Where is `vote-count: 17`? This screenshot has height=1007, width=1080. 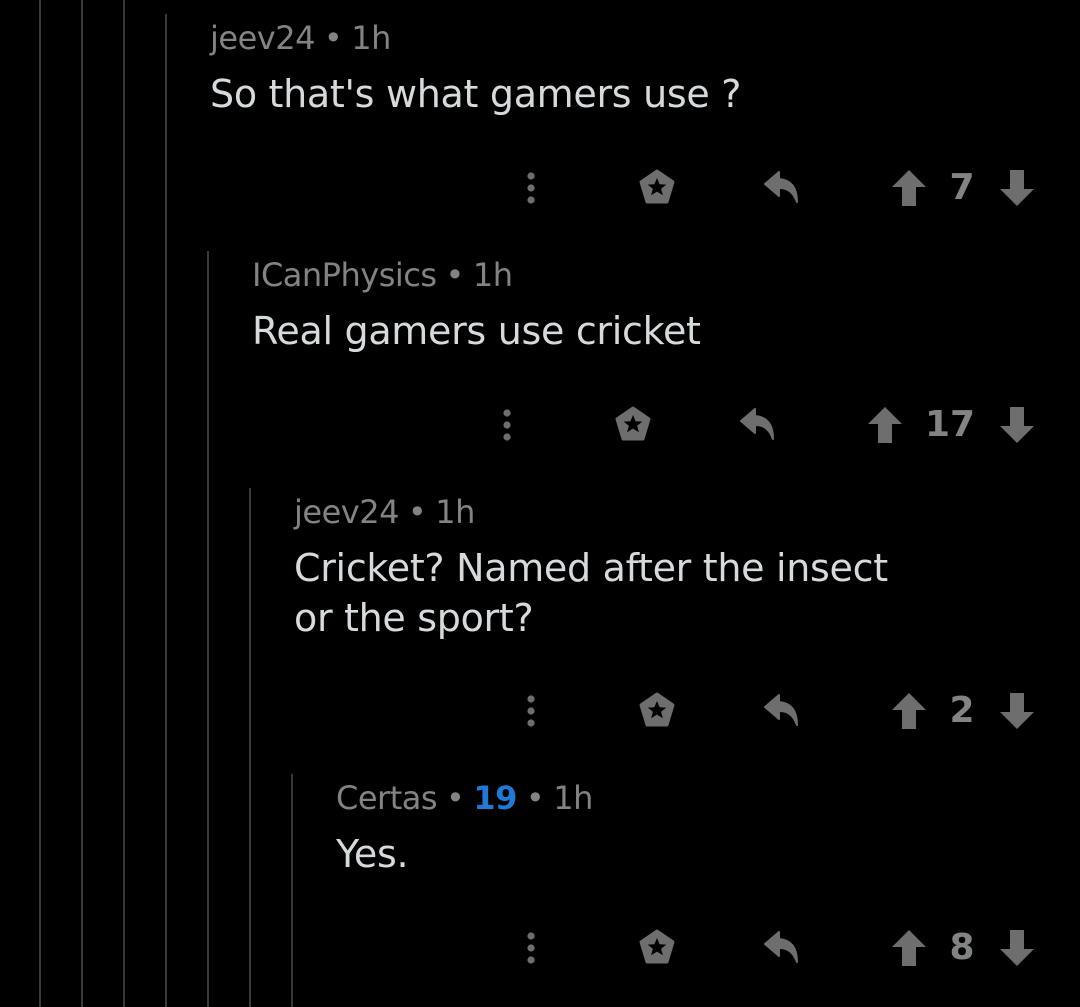
vote-count: 17 is located at coordinates (950, 424).